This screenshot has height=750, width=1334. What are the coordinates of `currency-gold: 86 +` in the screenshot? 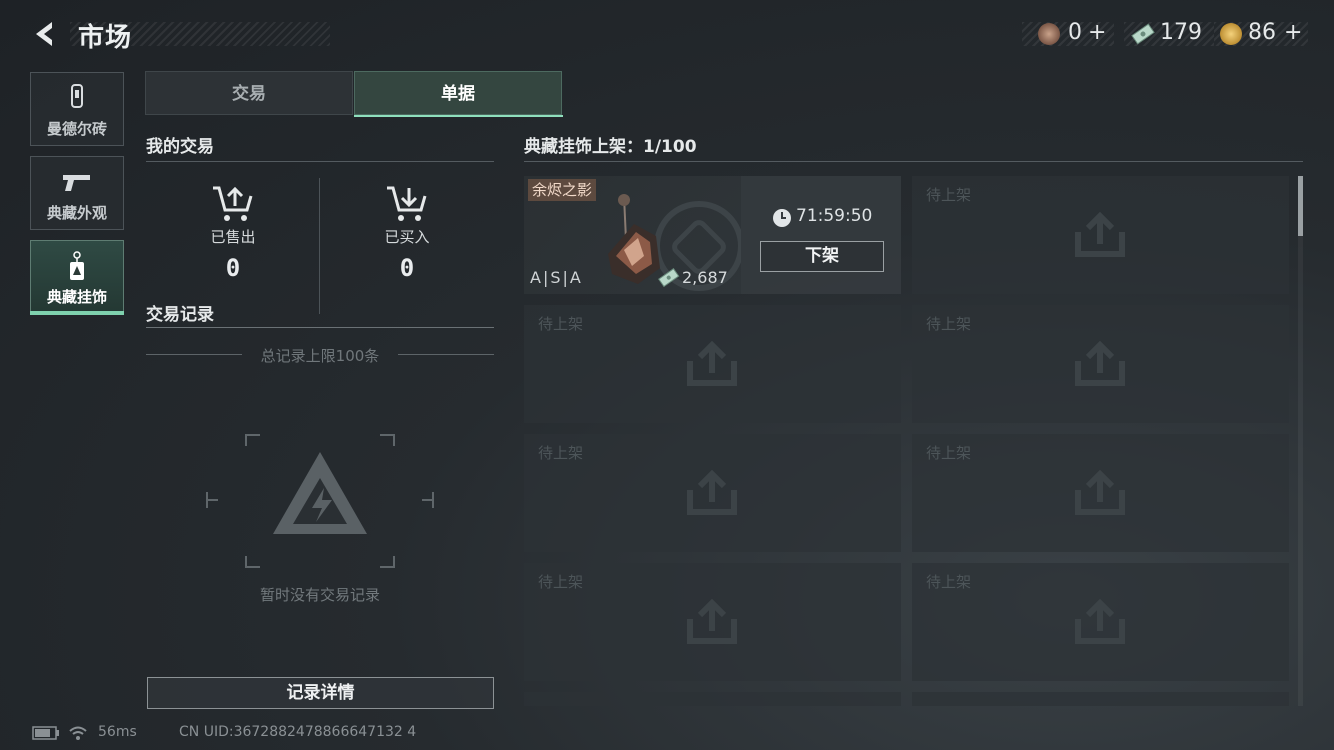 It's located at (1261, 33).